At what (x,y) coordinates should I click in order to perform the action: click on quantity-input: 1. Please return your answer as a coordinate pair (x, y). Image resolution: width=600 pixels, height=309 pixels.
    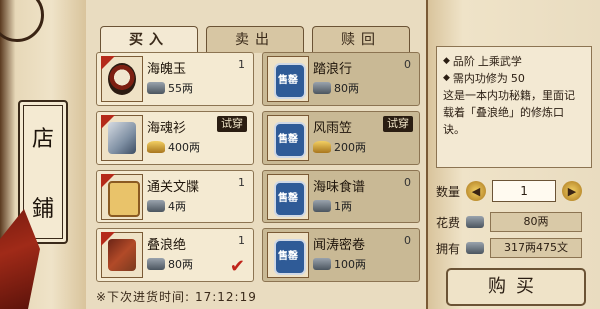
    Looking at the image, I should click on (524, 191).